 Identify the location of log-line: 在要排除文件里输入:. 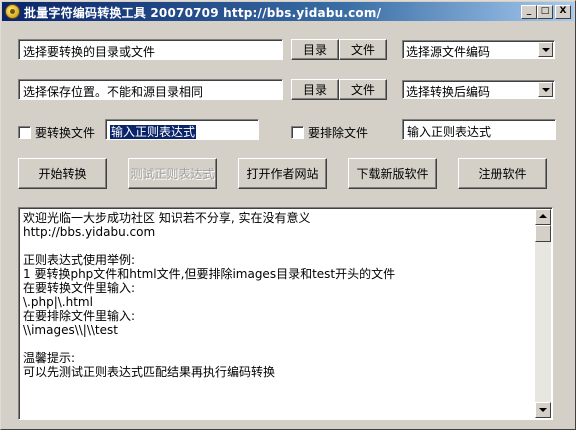
(79, 316).